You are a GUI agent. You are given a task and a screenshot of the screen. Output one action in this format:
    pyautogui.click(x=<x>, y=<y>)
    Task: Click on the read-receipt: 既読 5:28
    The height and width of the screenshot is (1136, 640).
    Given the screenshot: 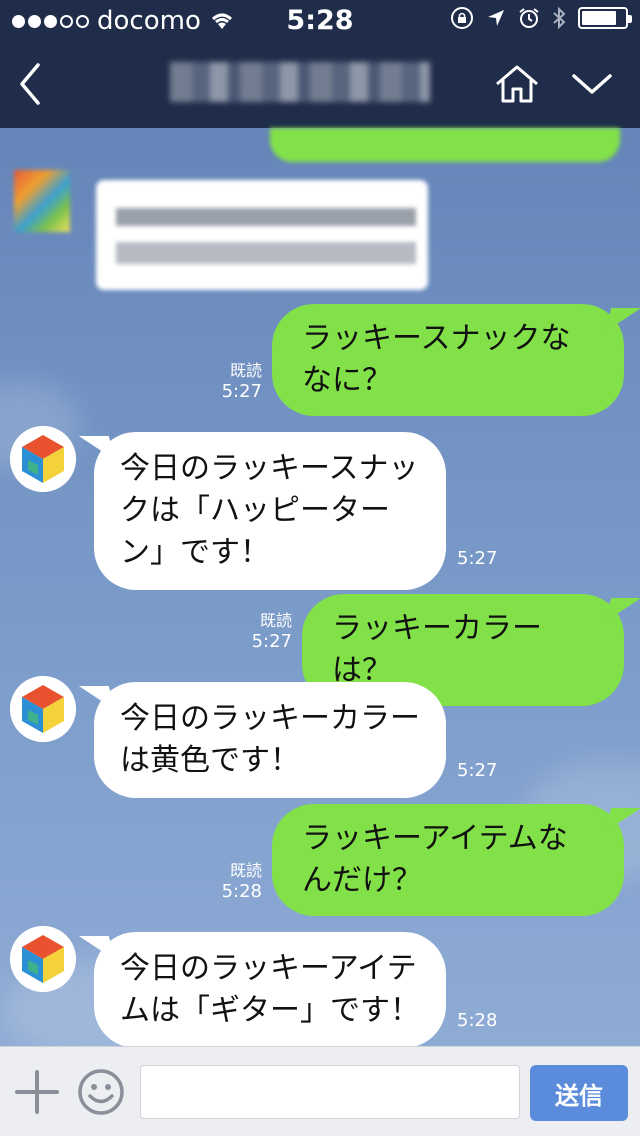 What is the action you would take?
    pyautogui.click(x=231, y=881)
    